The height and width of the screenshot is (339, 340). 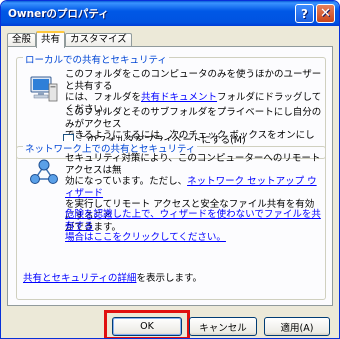 What do you see at coordinates (98, 40) in the screenshot?
I see `tab-customize: カスタマイズ` at bounding box center [98, 40].